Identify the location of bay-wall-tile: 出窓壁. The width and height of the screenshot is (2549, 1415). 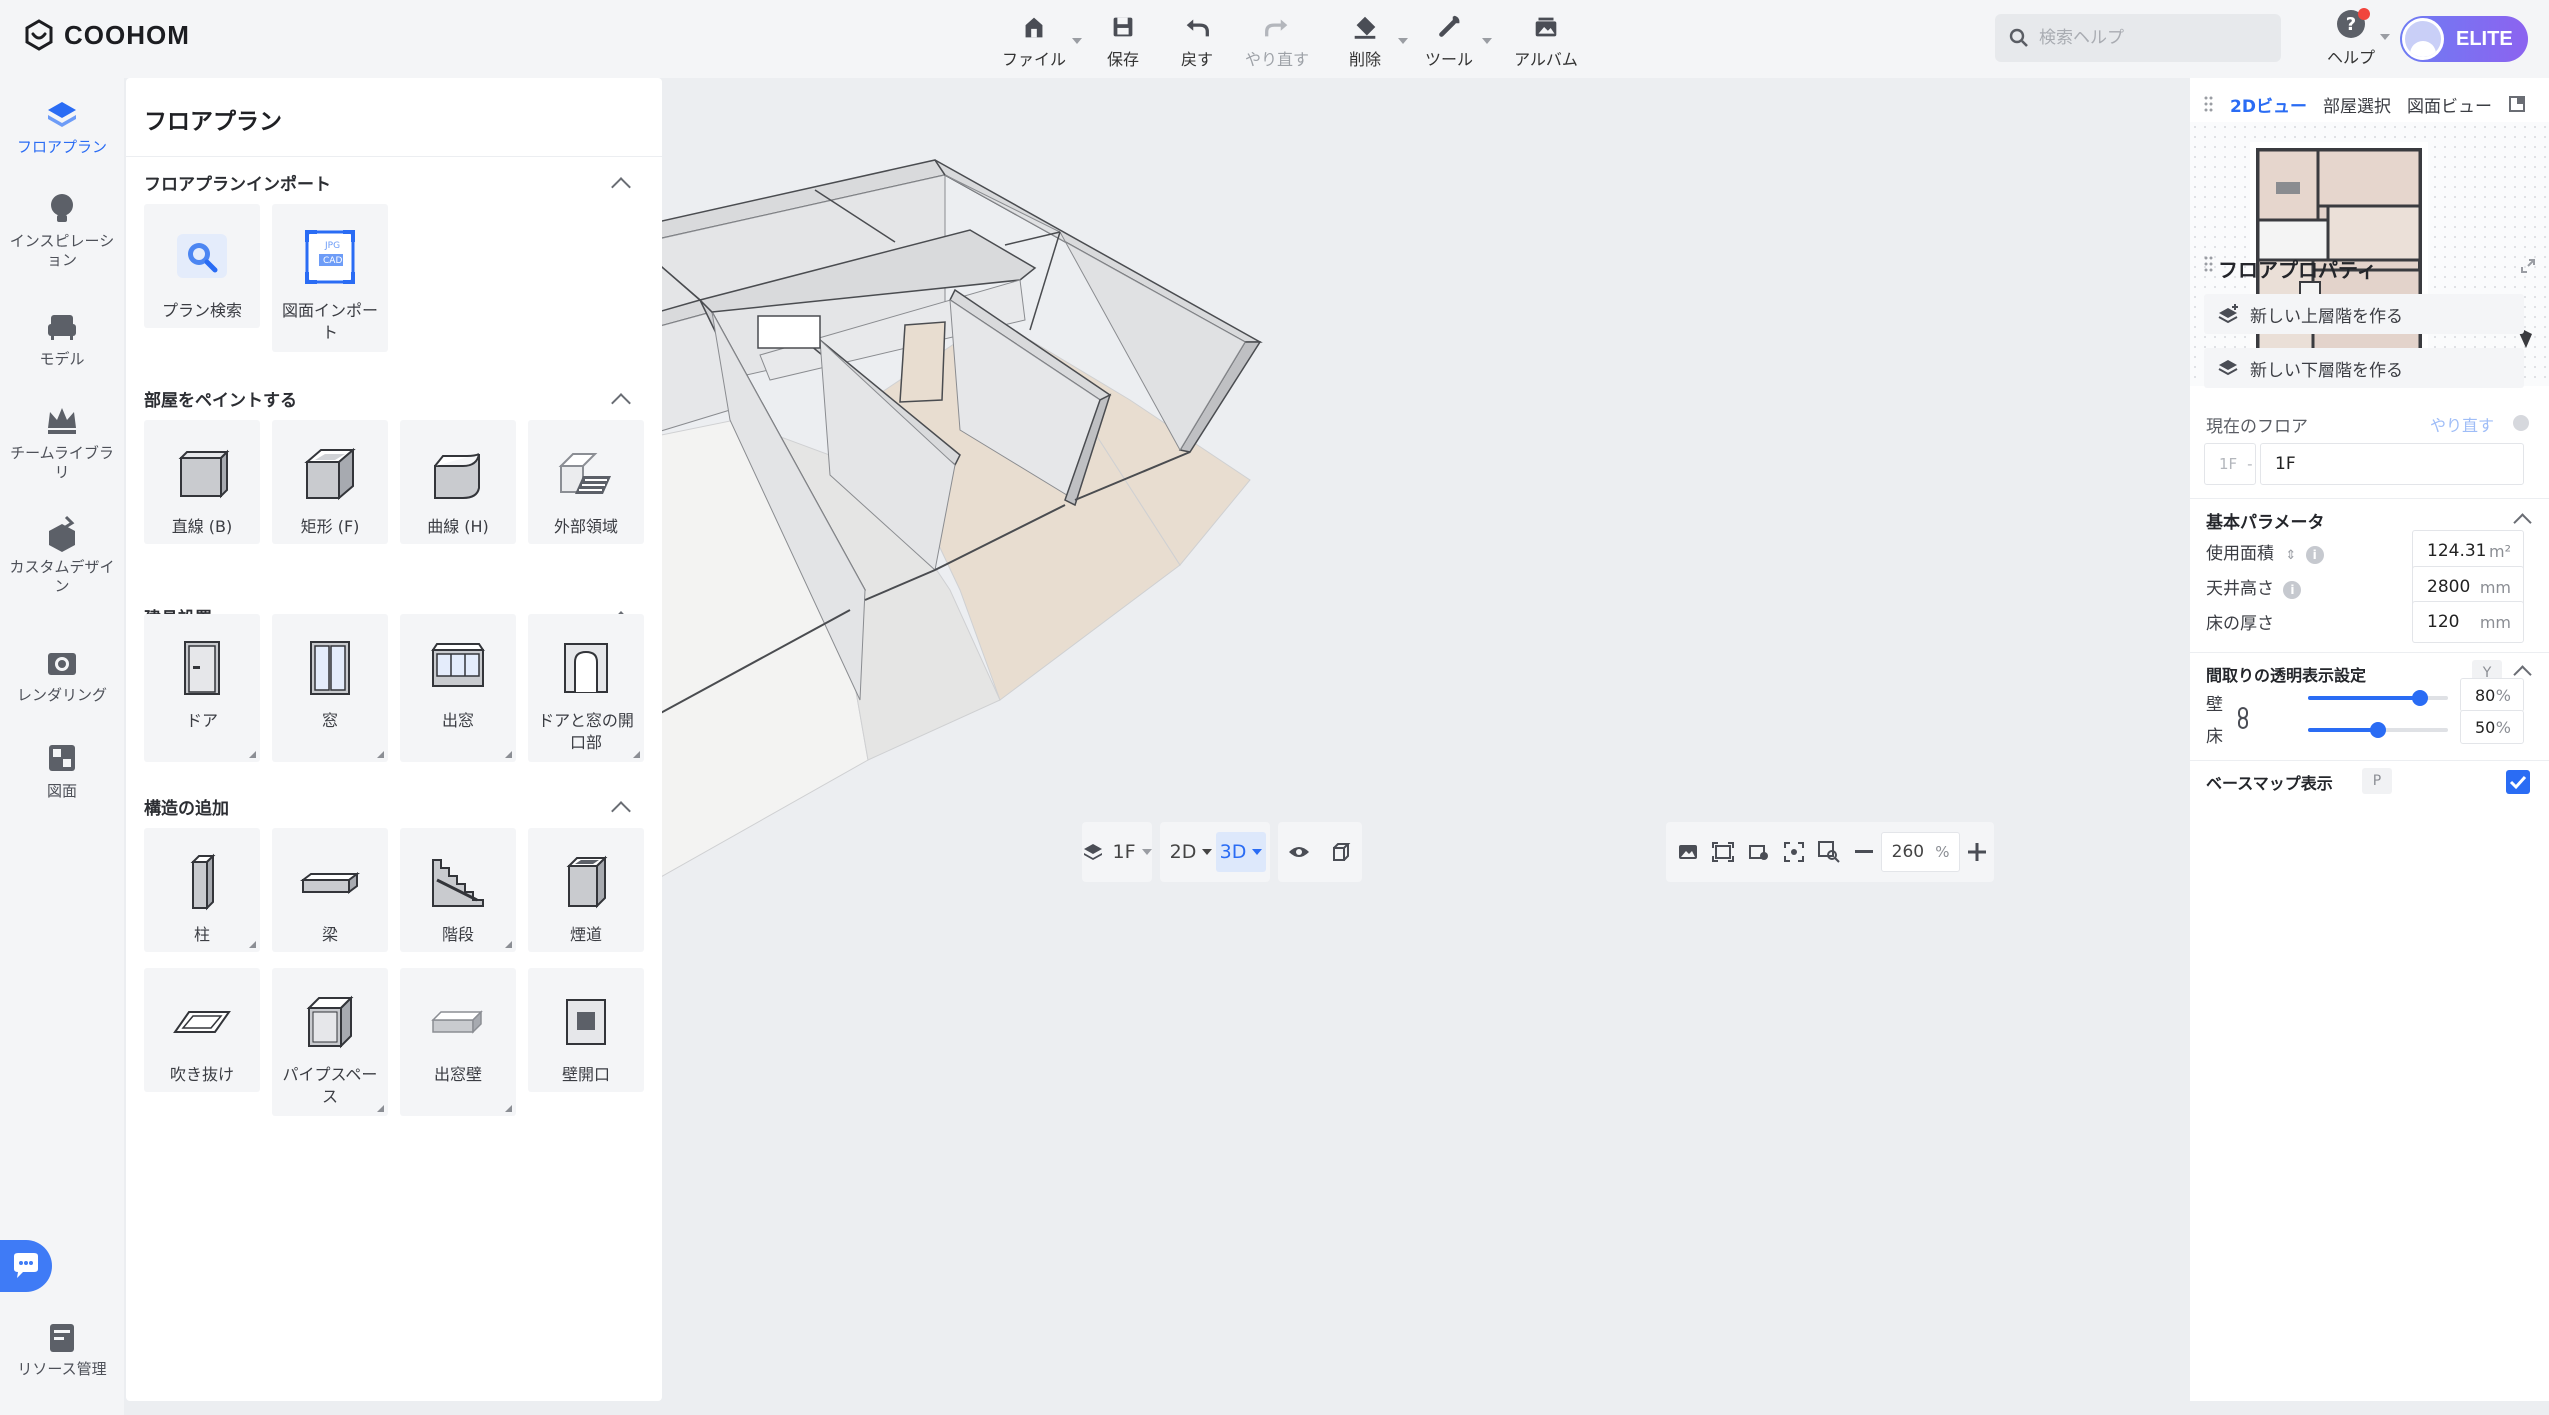
(458, 1042).